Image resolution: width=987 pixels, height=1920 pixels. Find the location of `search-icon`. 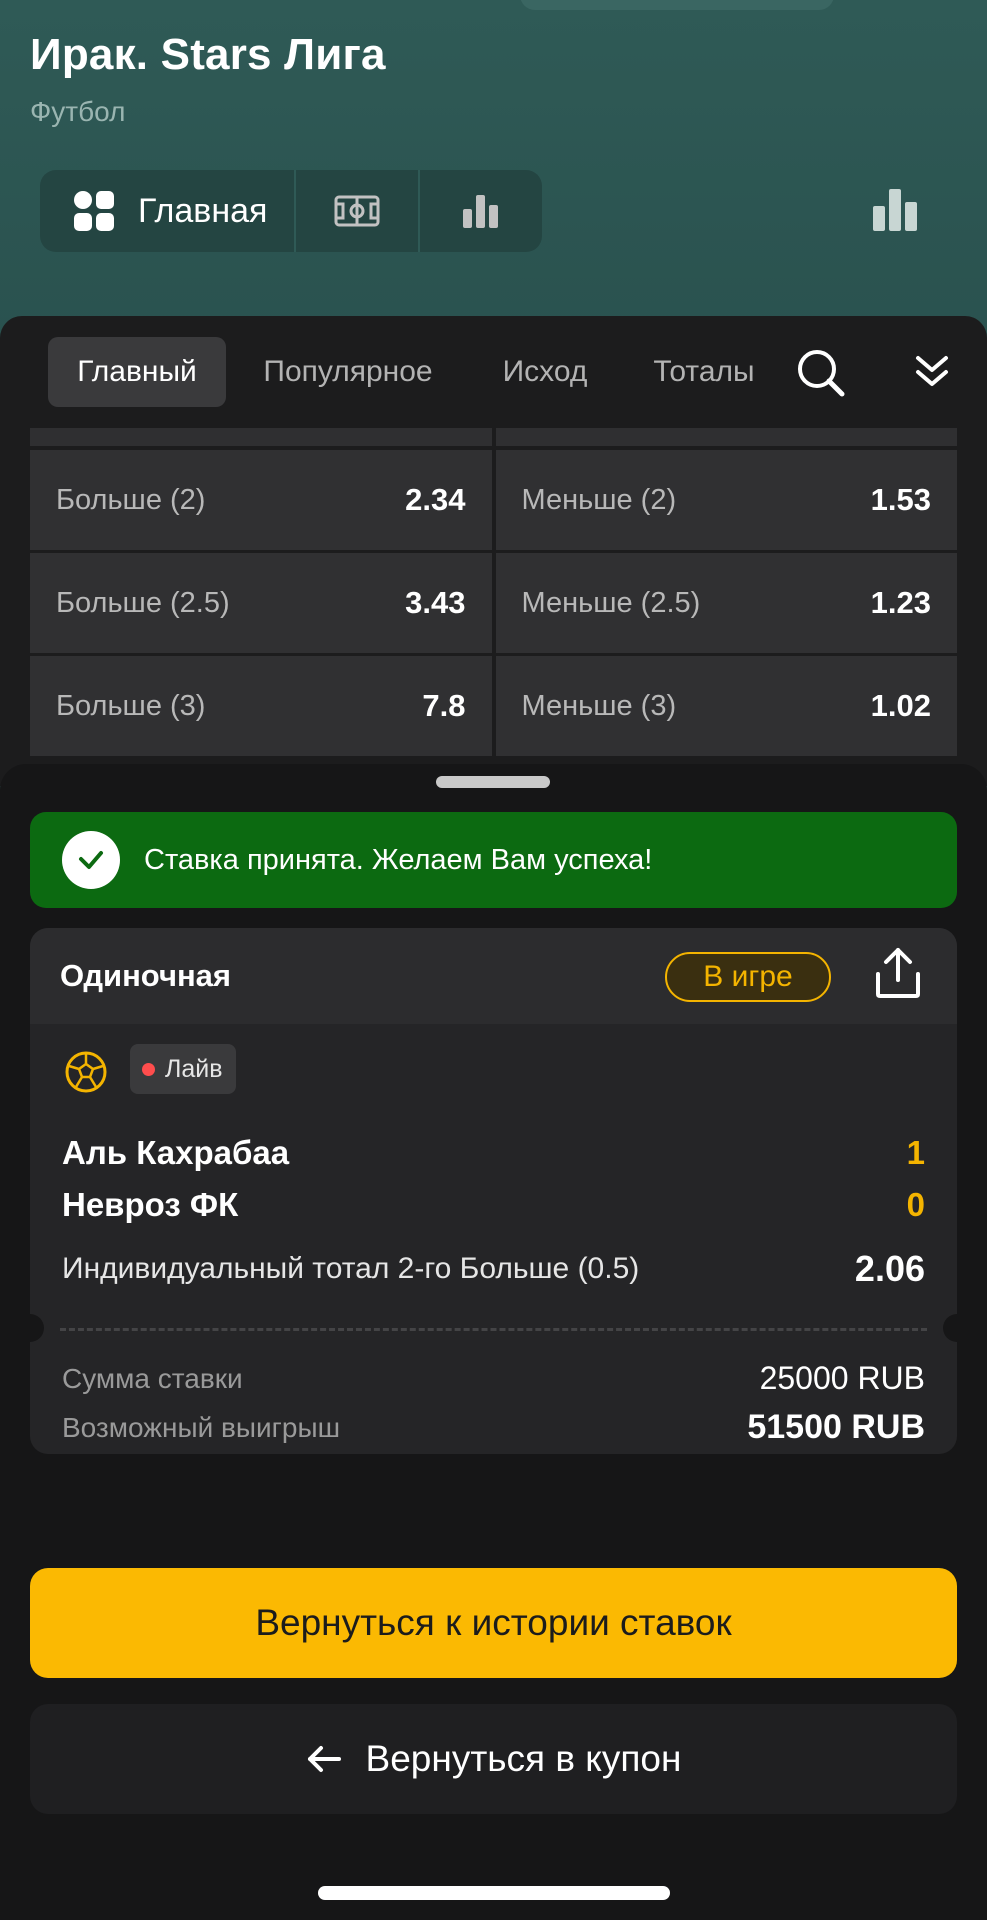

search-icon is located at coordinates (821, 373).